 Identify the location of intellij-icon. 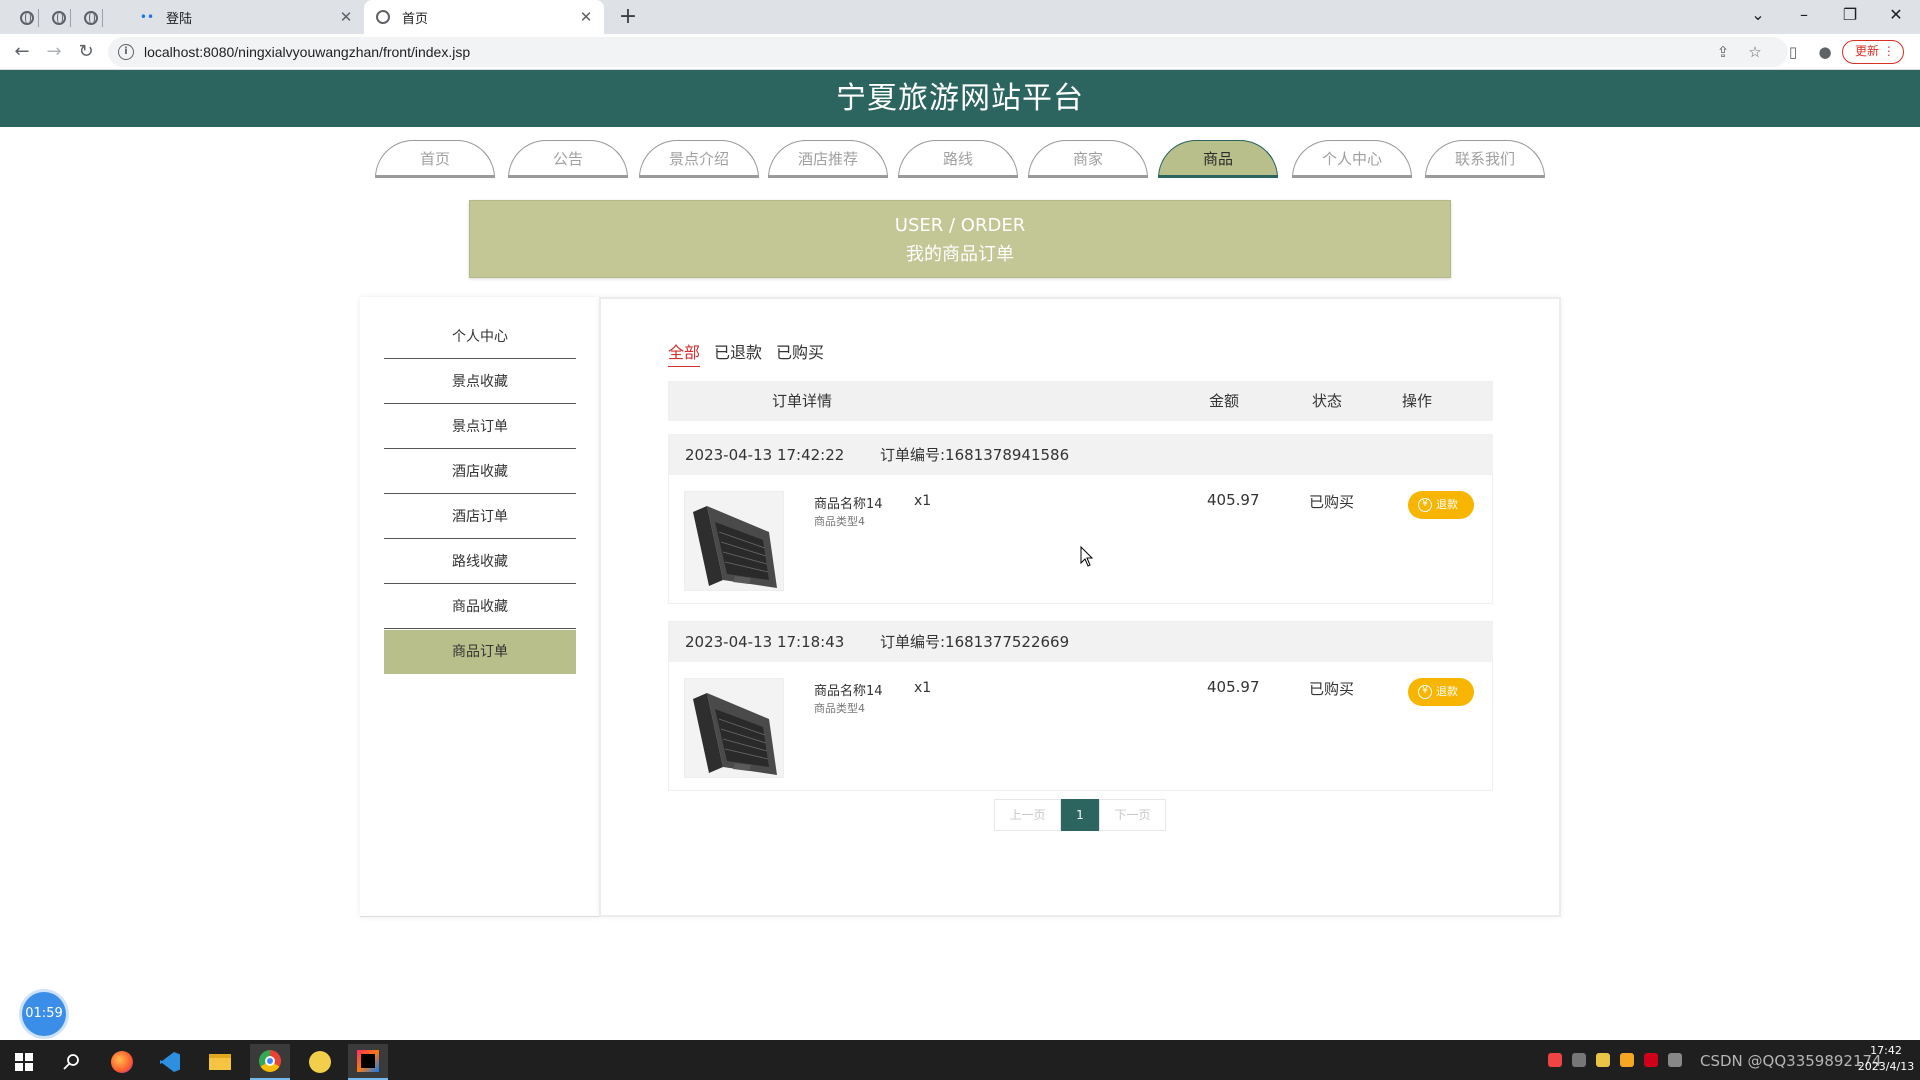
(368, 1062).